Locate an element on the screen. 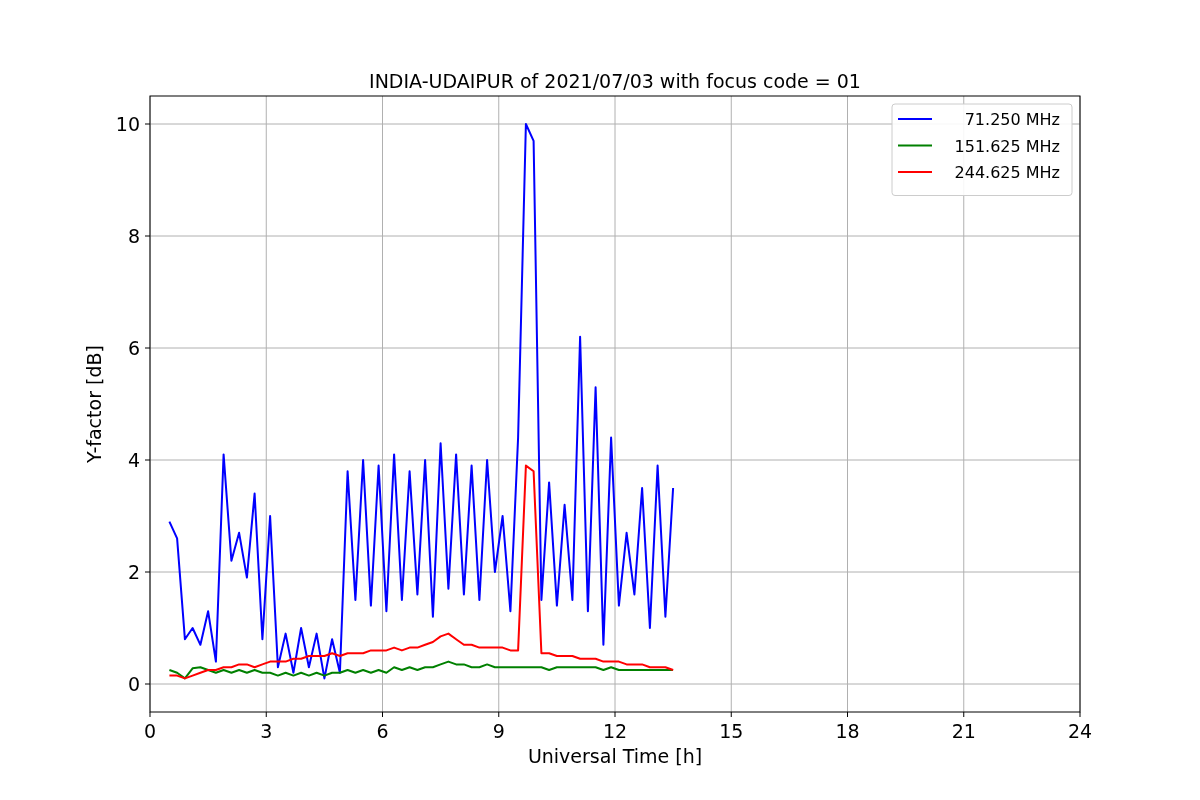 The width and height of the screenshot is (1200, 800). tick-label: 3 is located at coordinates (266, 731).